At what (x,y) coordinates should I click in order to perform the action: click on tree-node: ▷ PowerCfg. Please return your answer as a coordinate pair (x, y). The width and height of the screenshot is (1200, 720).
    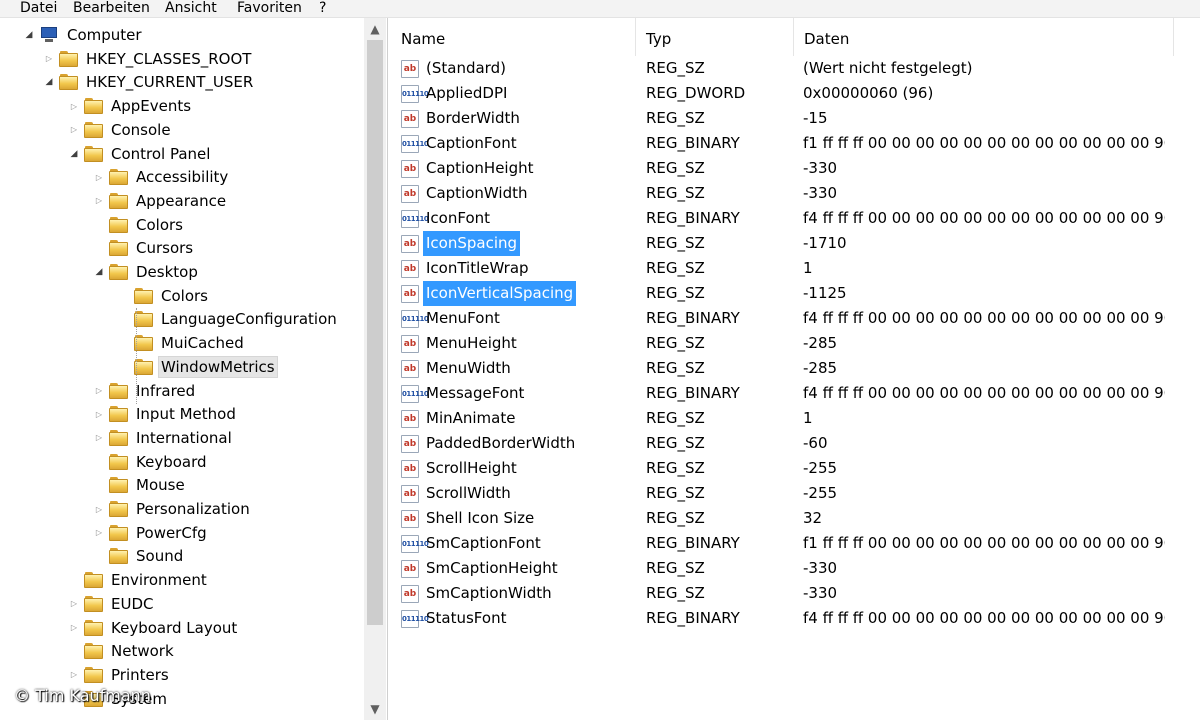
    Looking at the image, I should click on (151, 533).